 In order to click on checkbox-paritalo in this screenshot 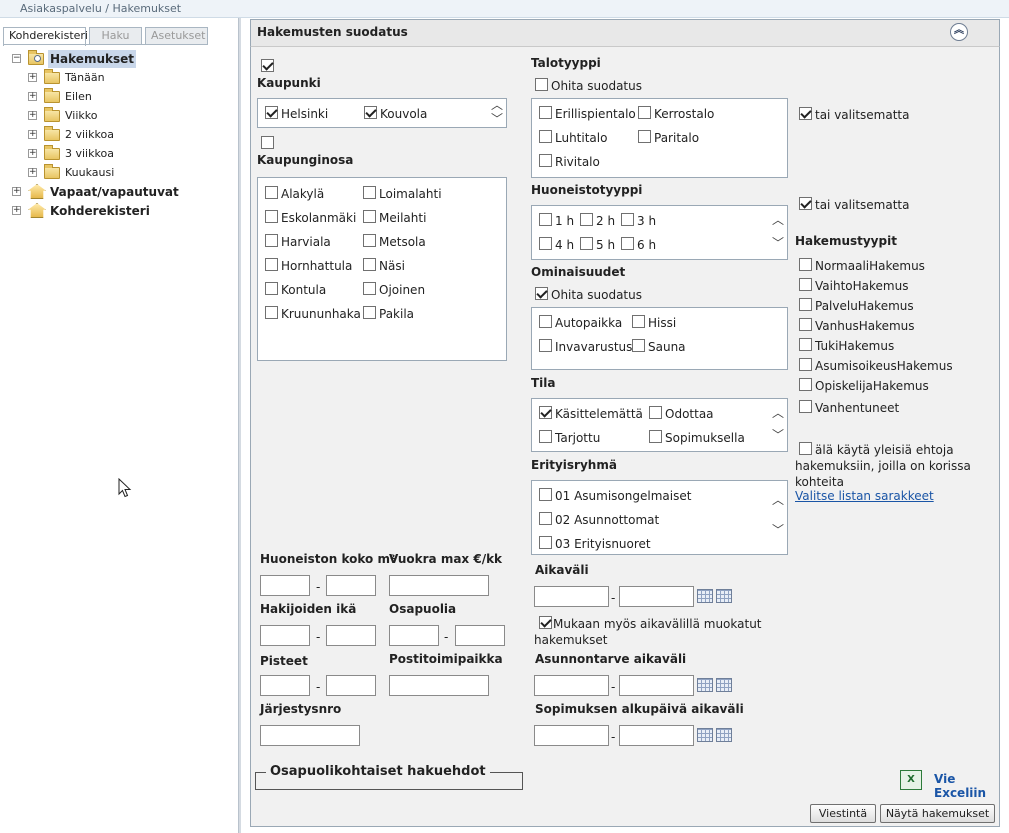, I will do `click(644, 136)`.